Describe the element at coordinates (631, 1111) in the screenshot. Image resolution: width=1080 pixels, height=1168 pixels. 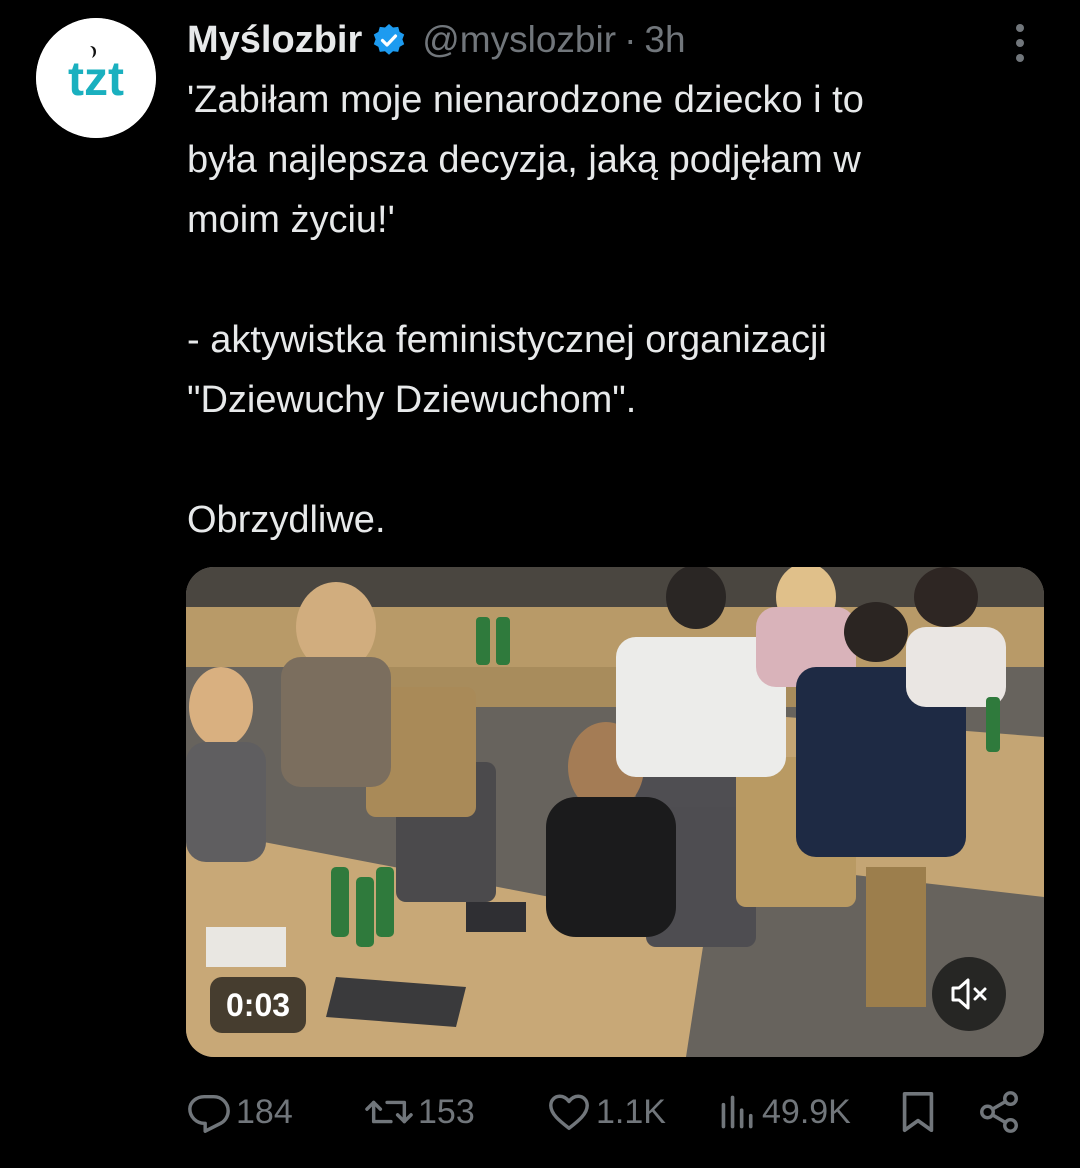
I see `like-count: 1.1K` at that location.